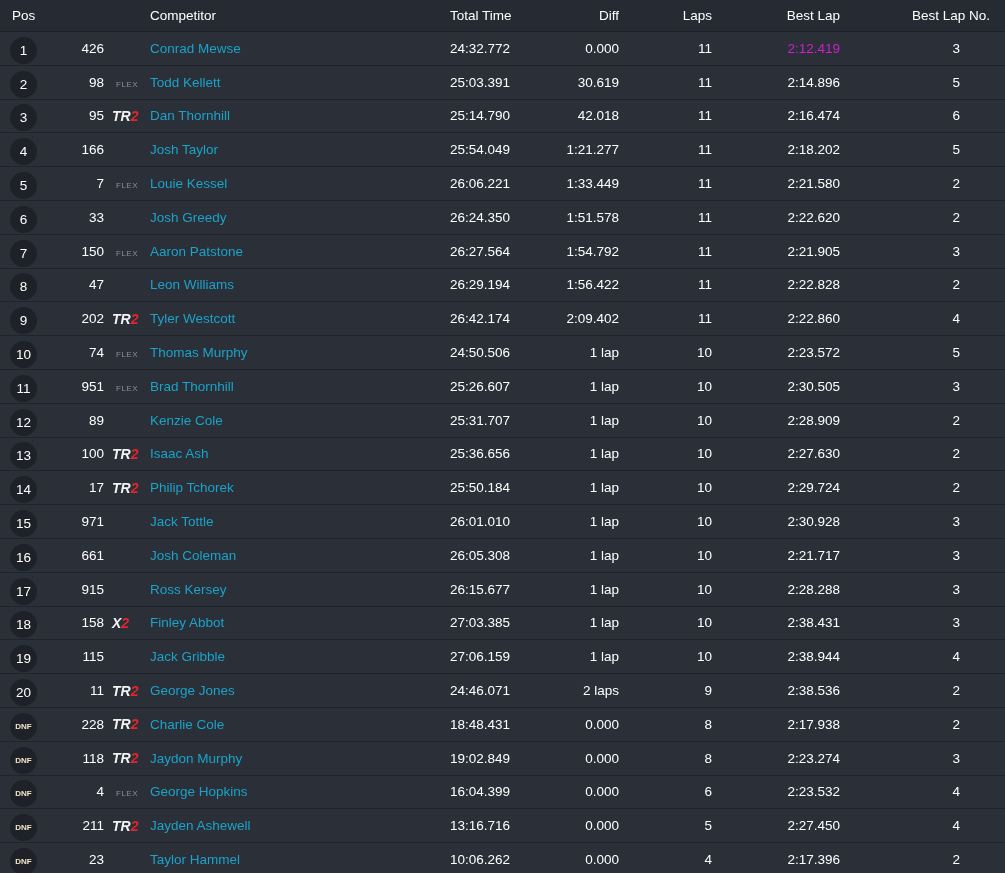 This screenshot has height=873, width=1005. I want to click on best-lap-time: 2:17.396, so click(813, 859).